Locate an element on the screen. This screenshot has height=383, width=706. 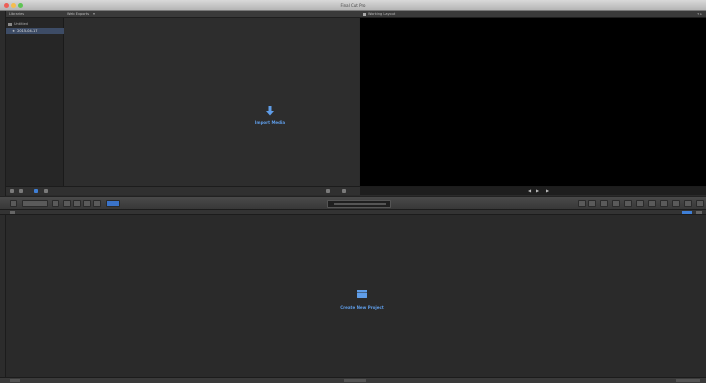
status-right-controls is located at coordinates (688, 380).